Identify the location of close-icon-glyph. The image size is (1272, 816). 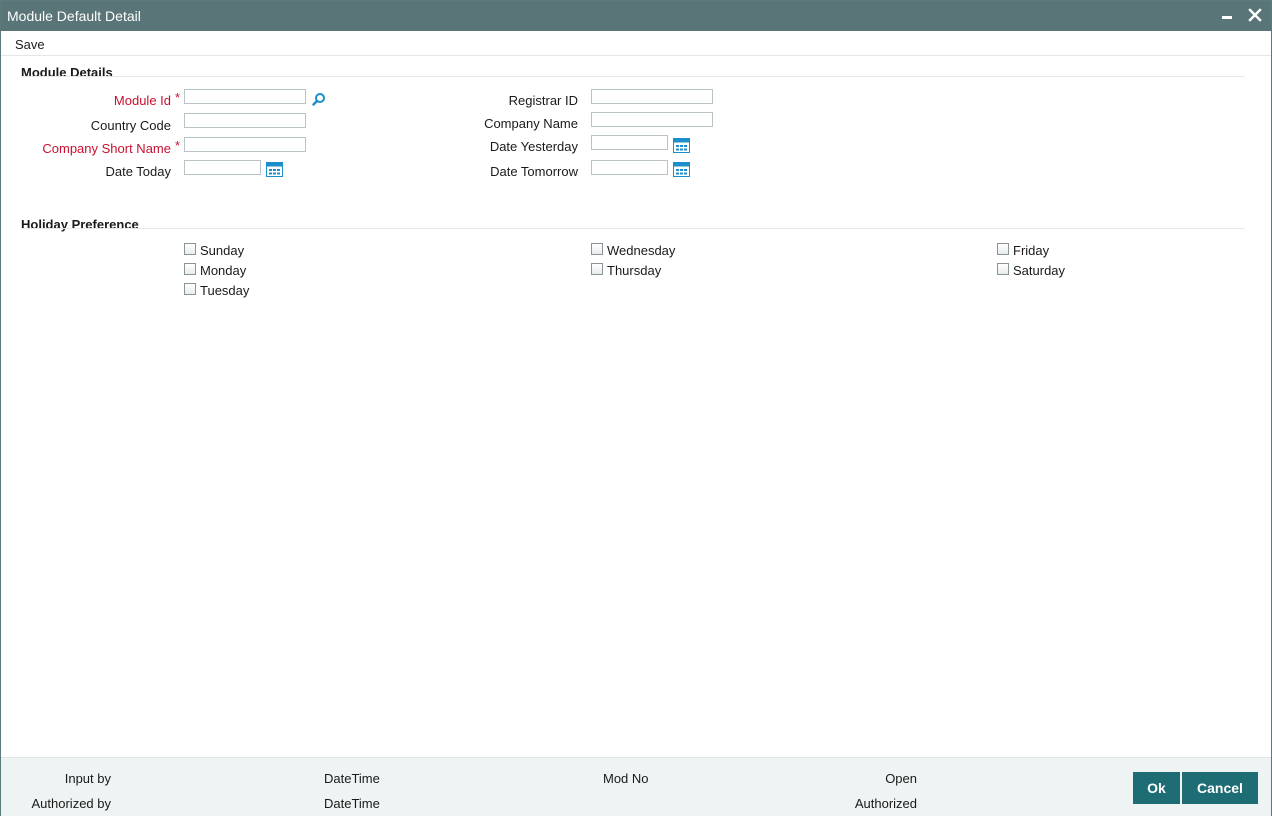
(1255, 15).